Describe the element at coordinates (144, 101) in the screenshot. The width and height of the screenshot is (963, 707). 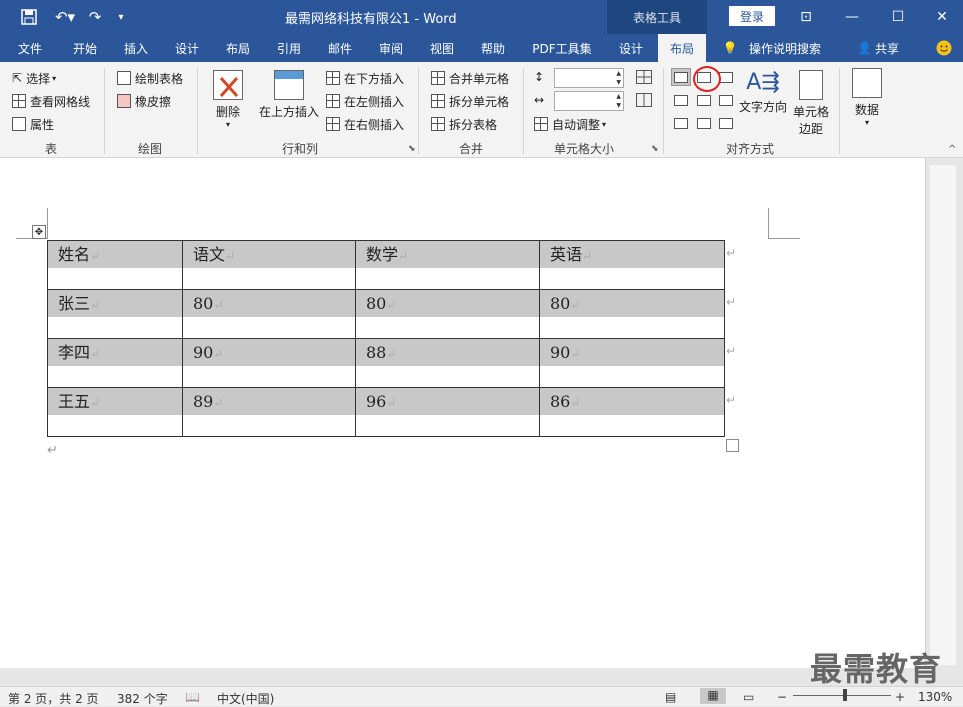
I see `eraser-button: 橡皮擦` at that location.